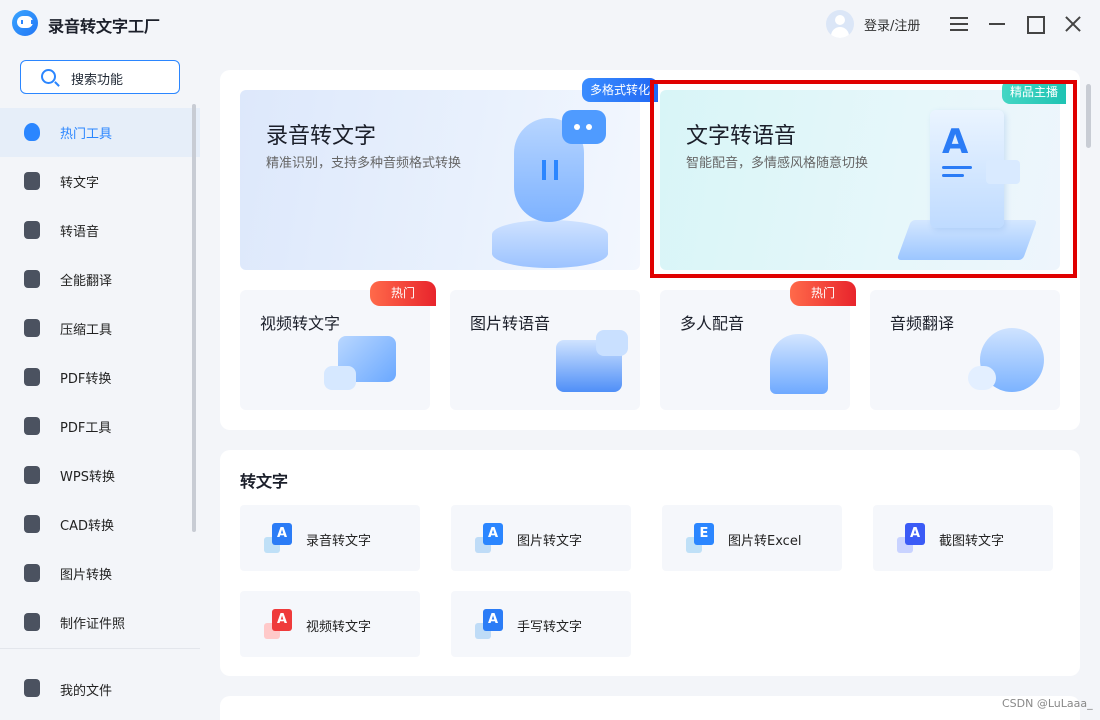 The image size is (1100, 720). I want to click on menu-icon, so click(959, 24).